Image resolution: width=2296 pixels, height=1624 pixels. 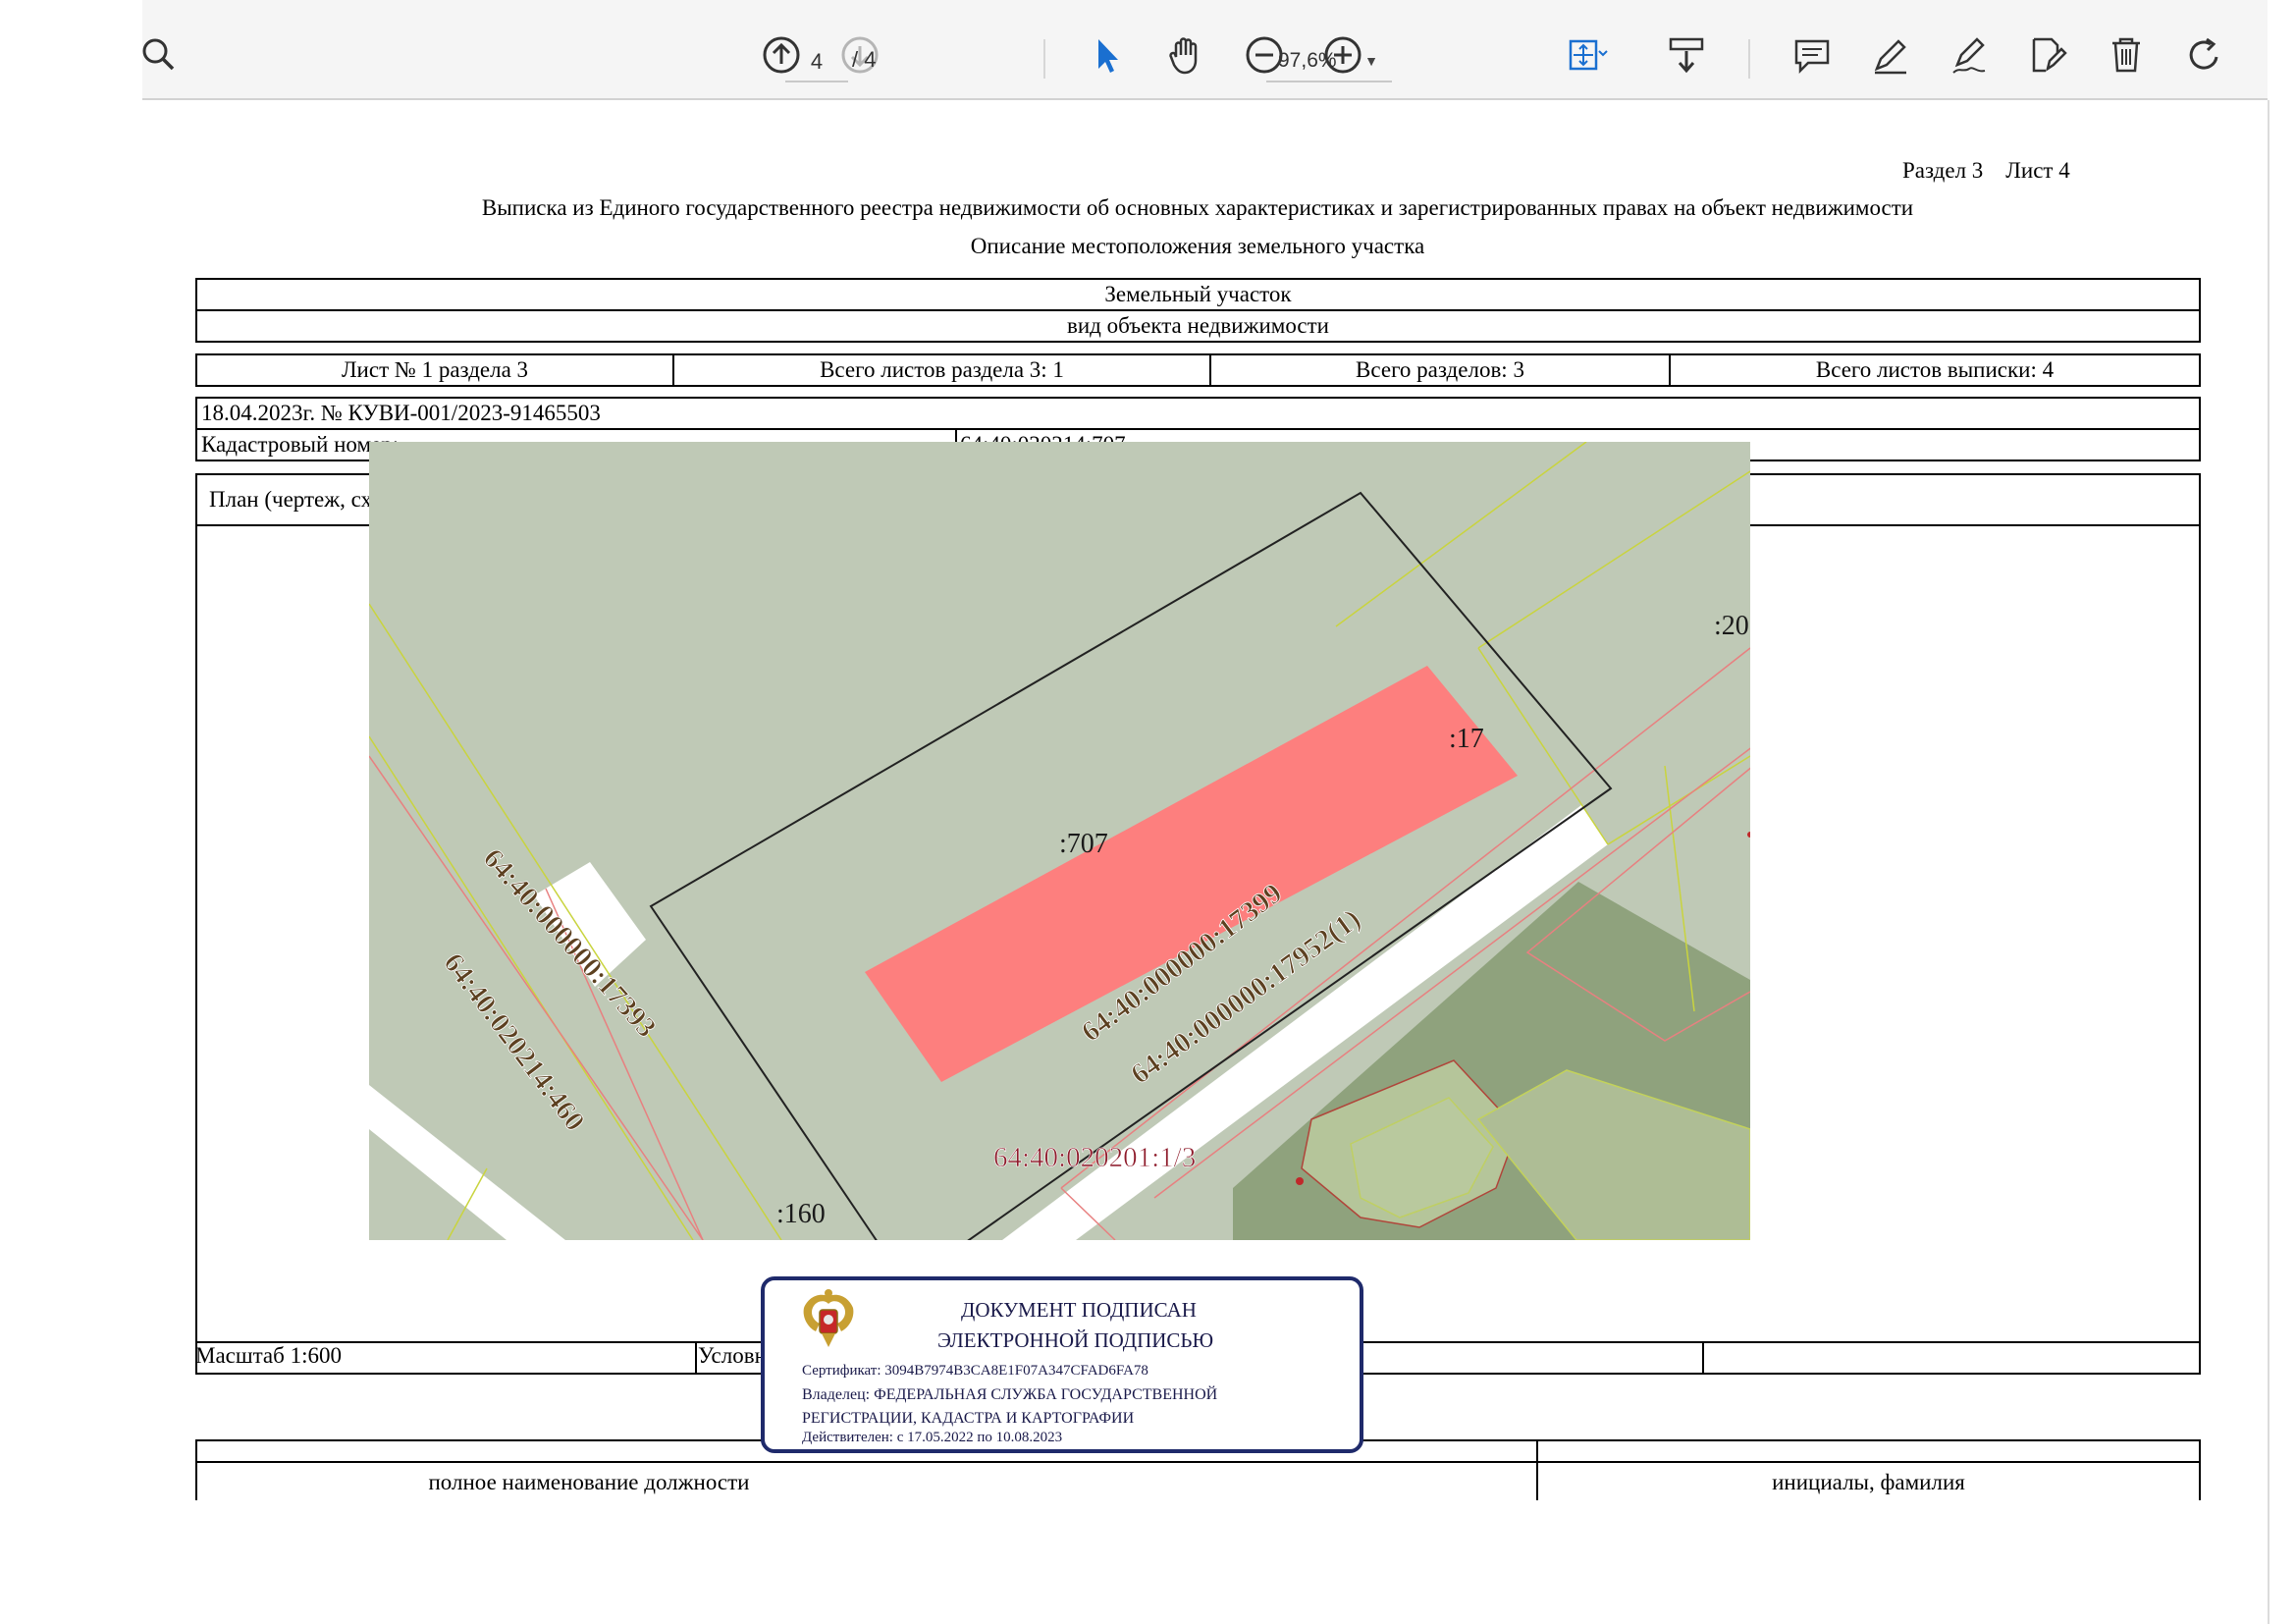 What do you see at coordinates (1198, 1462) in the screenshot?
I see `signature-line-mid` at bounding box center [1198, 1462].